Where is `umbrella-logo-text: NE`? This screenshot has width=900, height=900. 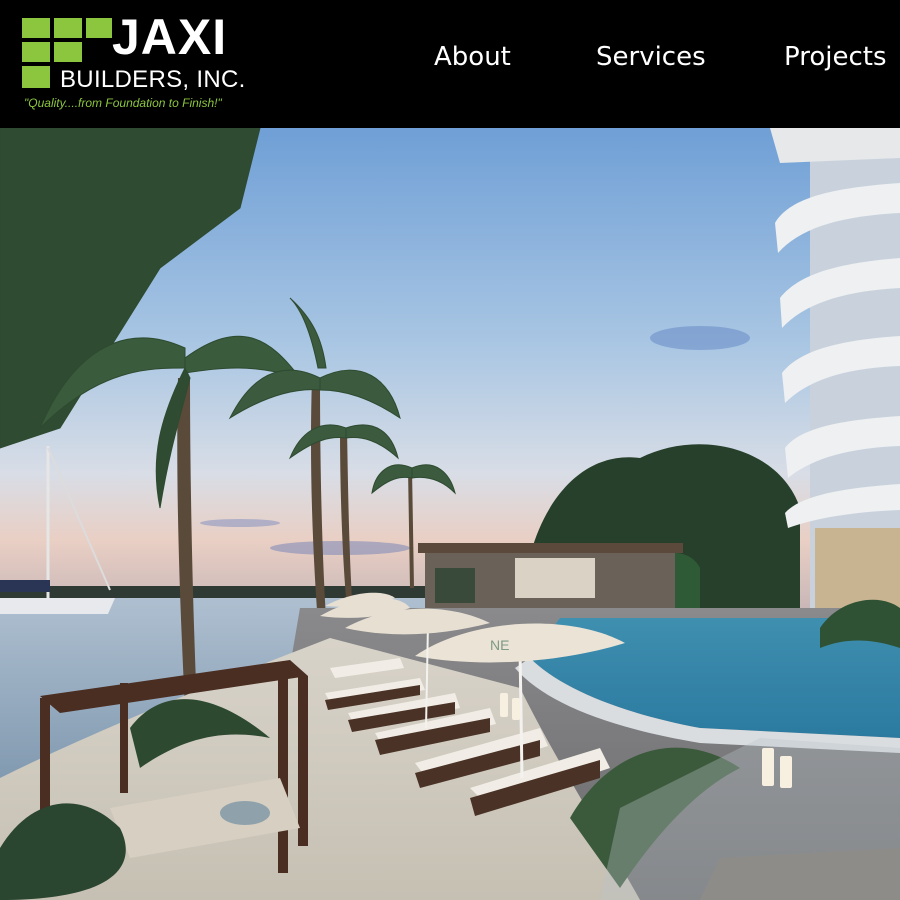 umbrella-logo-text: NE is located at coordinates (499, 645).